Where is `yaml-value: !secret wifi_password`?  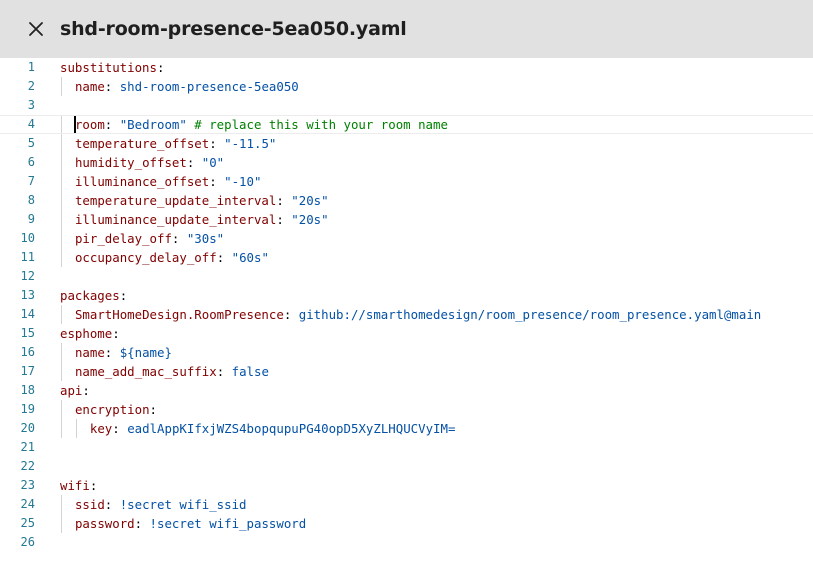
yaml-value: !secret wifi_password is located at coordinates (228, 523).